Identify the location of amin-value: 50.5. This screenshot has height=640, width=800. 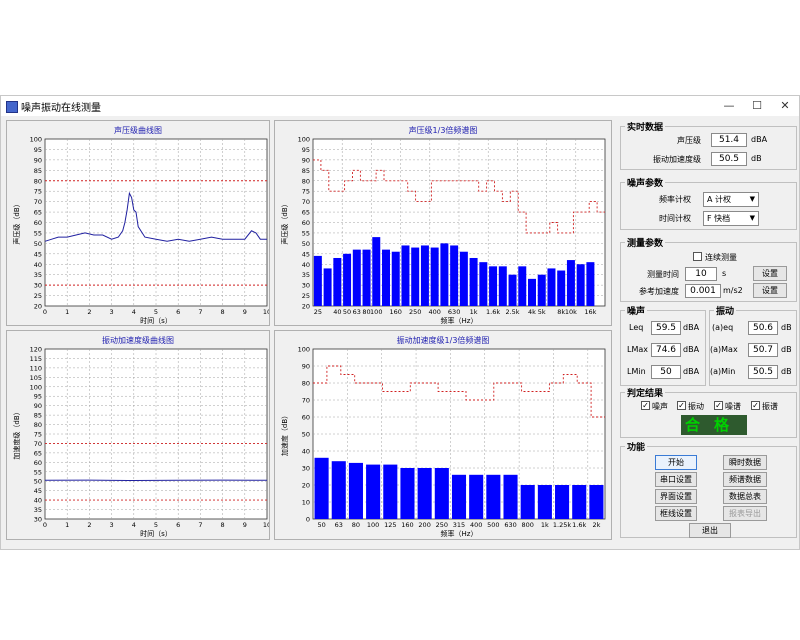
(763, 372).